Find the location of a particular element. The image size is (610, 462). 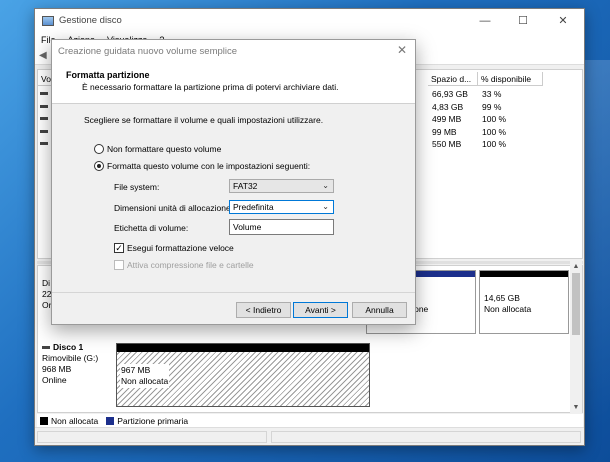

cell-free-space: 550 MB is located at coordinates (447, 144).